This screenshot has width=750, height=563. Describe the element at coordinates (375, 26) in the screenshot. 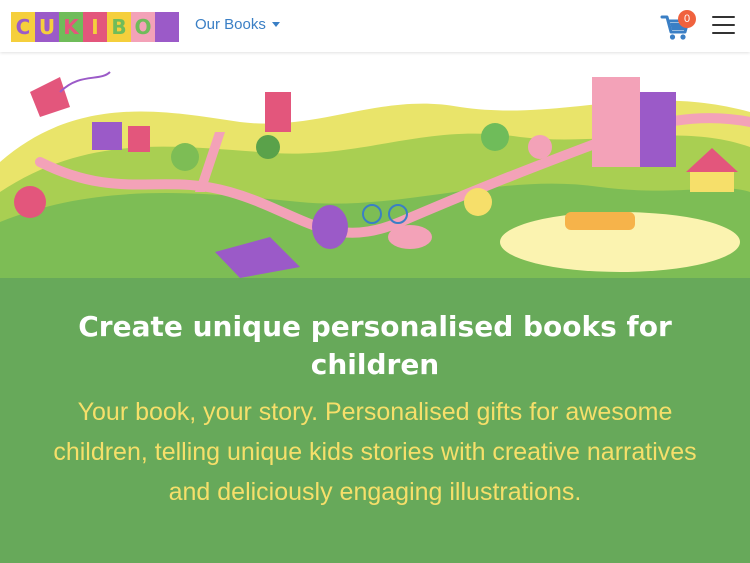

I see `top-navbar: CUKIBO Our Books 0` at that location.